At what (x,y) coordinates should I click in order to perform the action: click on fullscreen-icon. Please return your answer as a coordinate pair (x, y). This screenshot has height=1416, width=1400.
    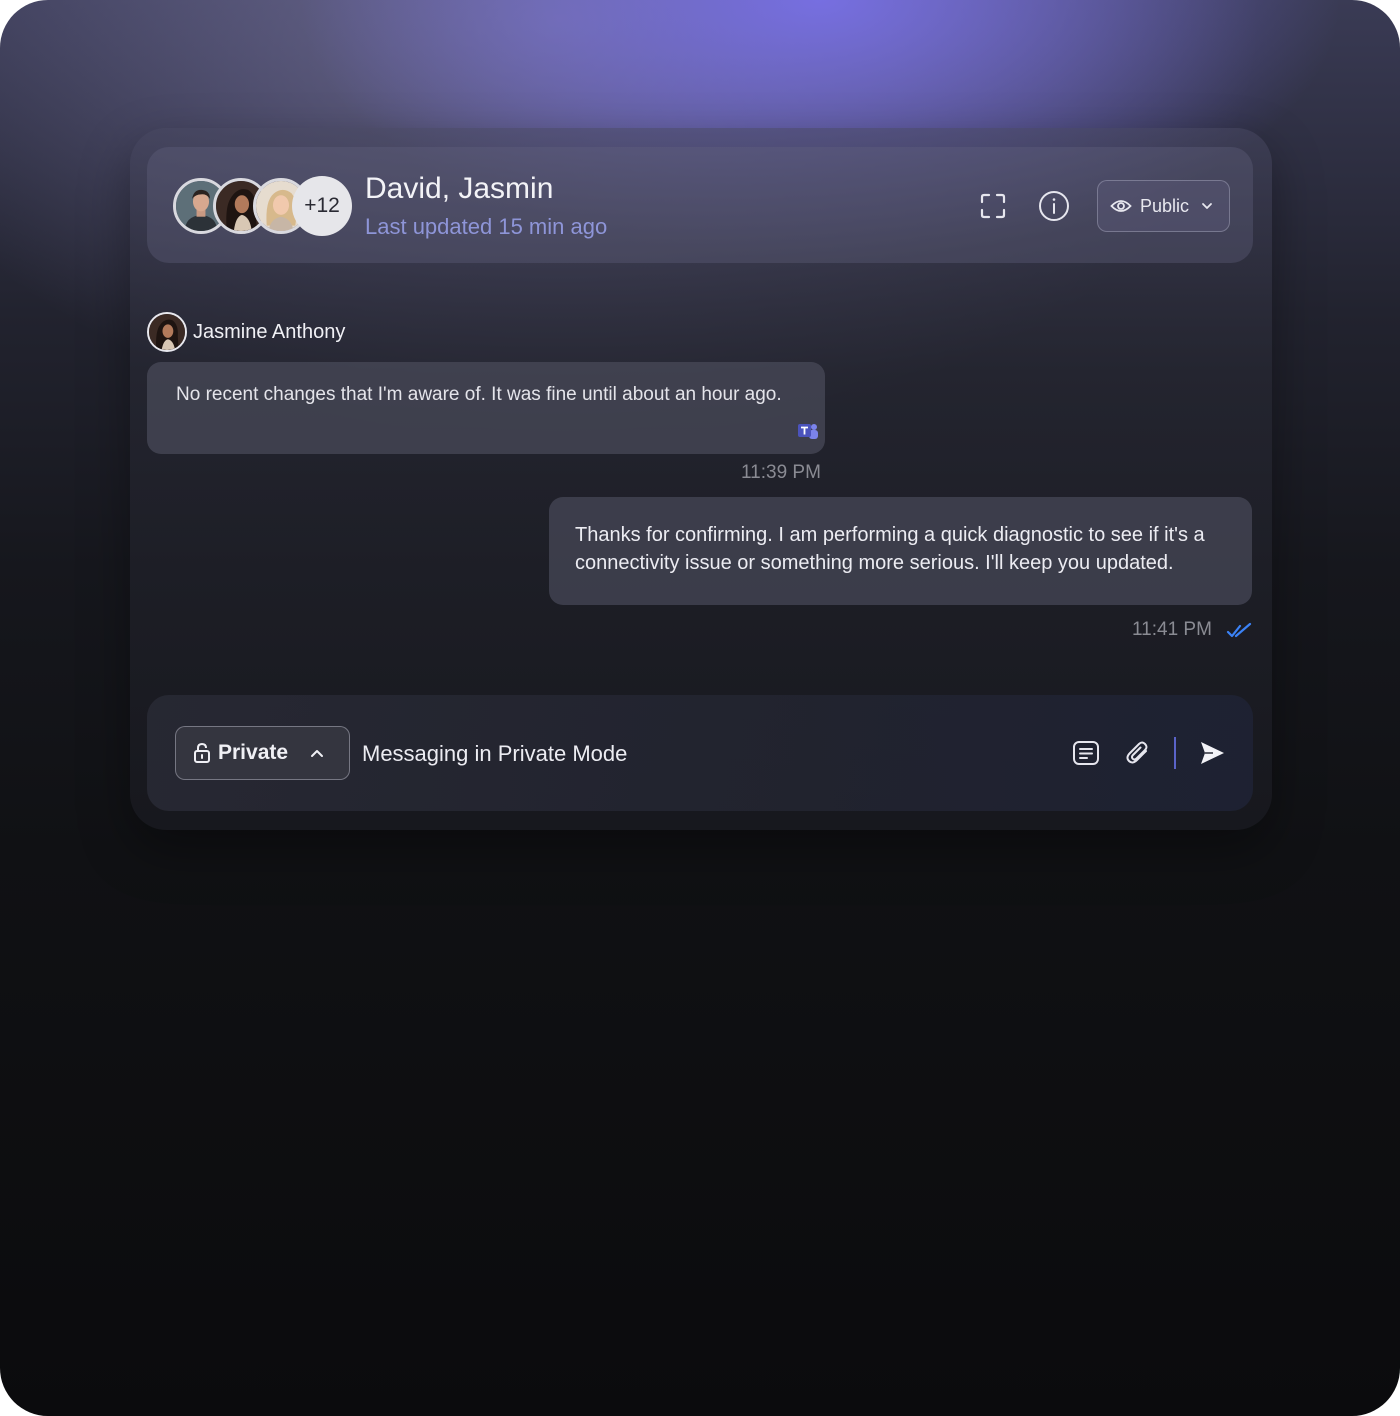
    Looking at the image, I should click on (993, 206).